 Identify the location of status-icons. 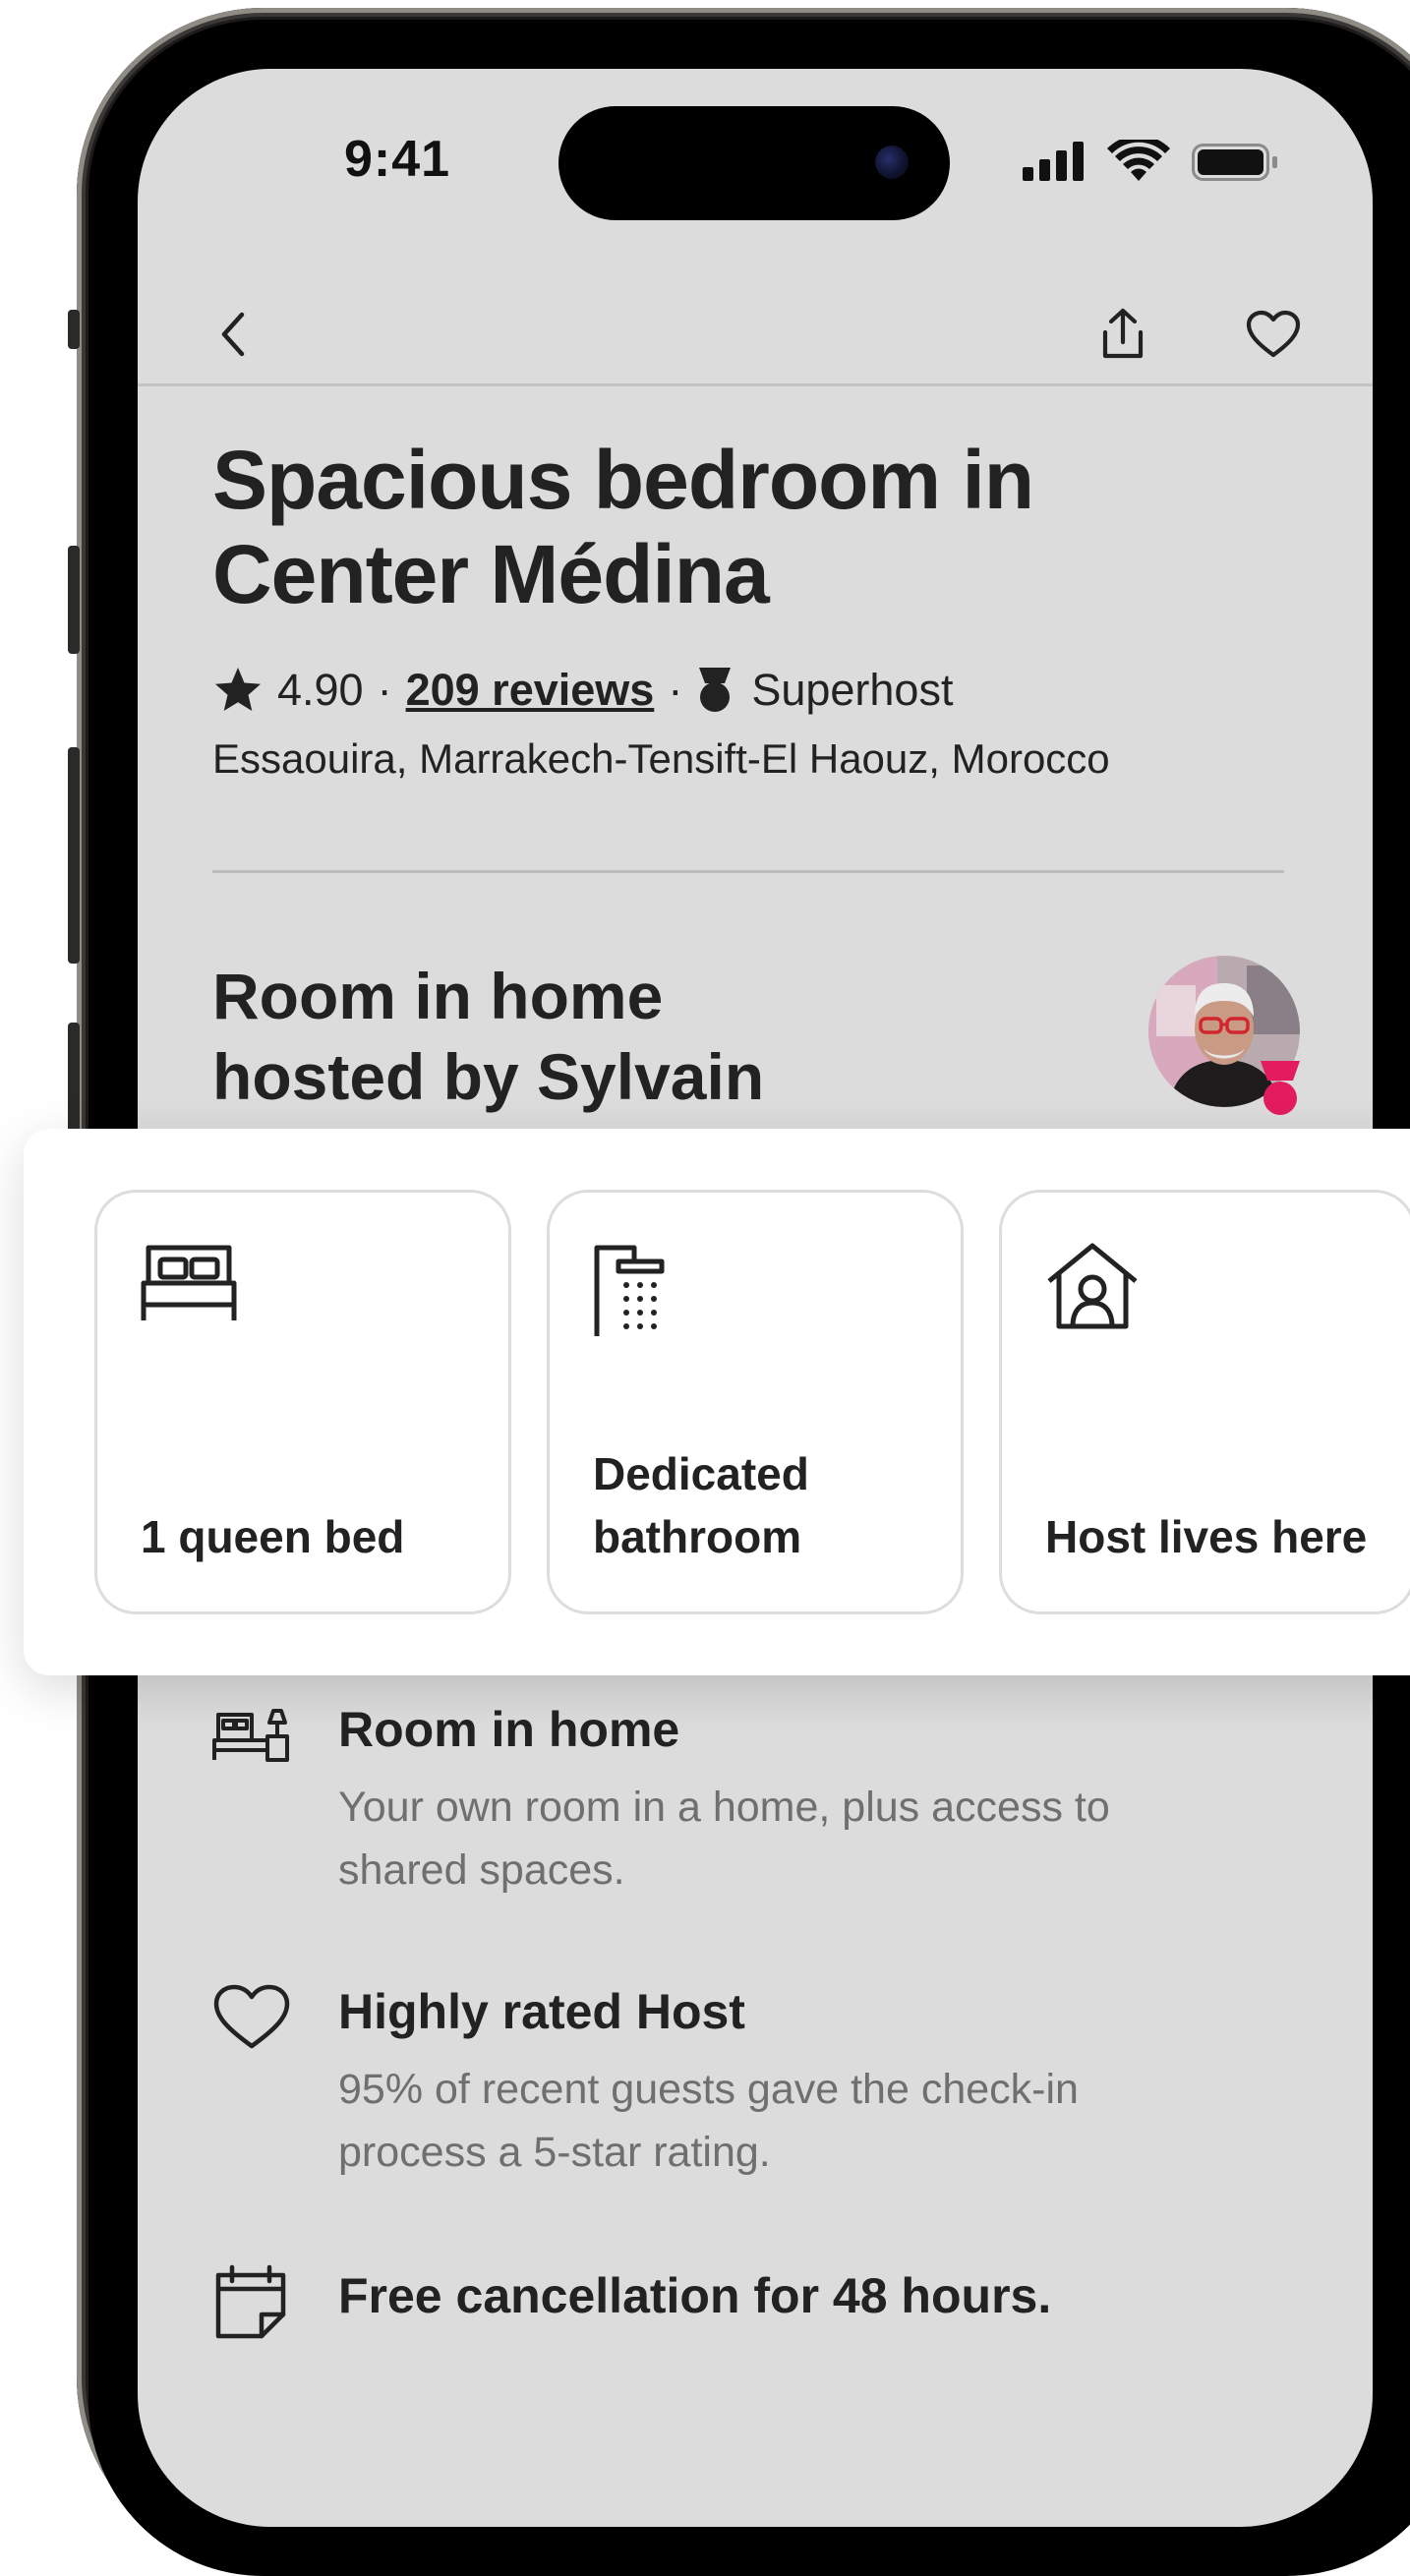
(1150, 161).